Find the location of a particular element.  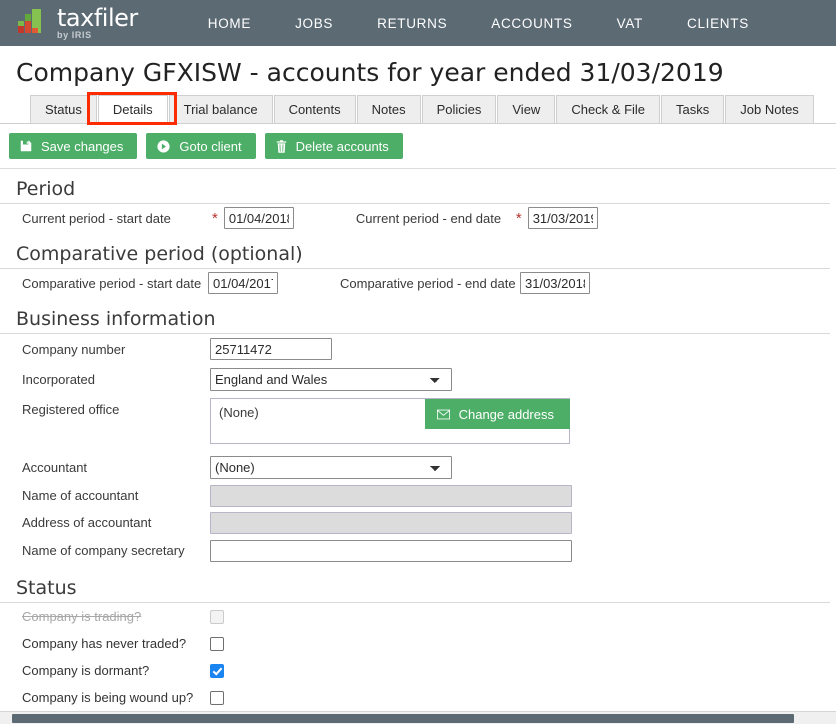

change-address-button: Change address is located at coordinates (497, 414).